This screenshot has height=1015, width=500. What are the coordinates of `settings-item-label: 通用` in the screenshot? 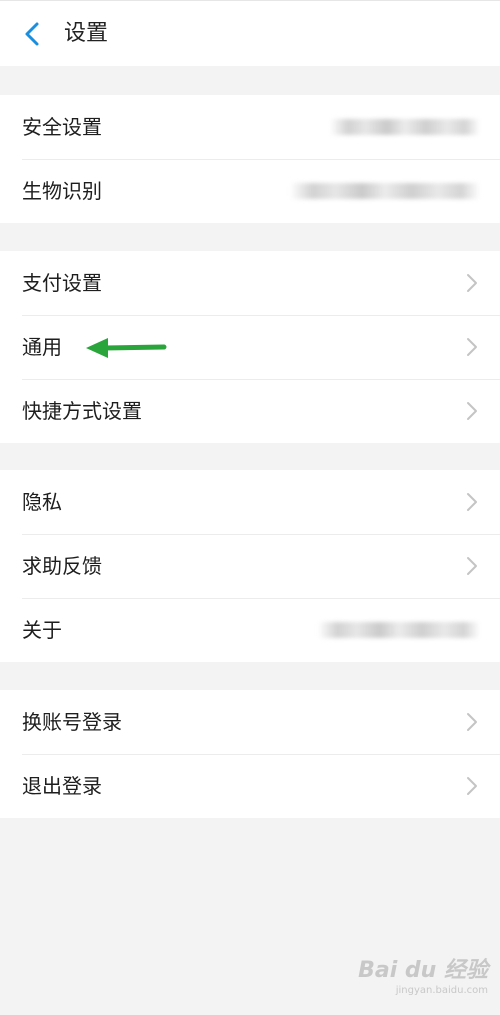 It's located at (42, 347).